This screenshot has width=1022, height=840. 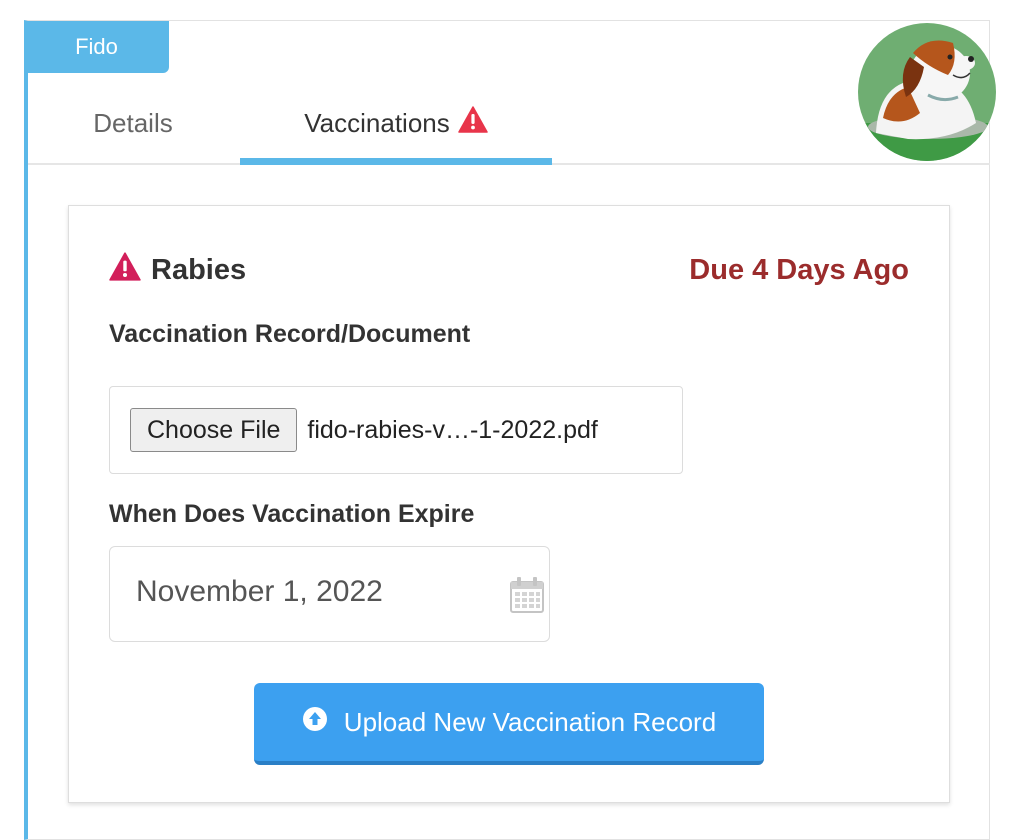 I want to click on file-upload-field: Choose File fido-rabies-v…-1-2022.pdf, so click(x=396, y=430).